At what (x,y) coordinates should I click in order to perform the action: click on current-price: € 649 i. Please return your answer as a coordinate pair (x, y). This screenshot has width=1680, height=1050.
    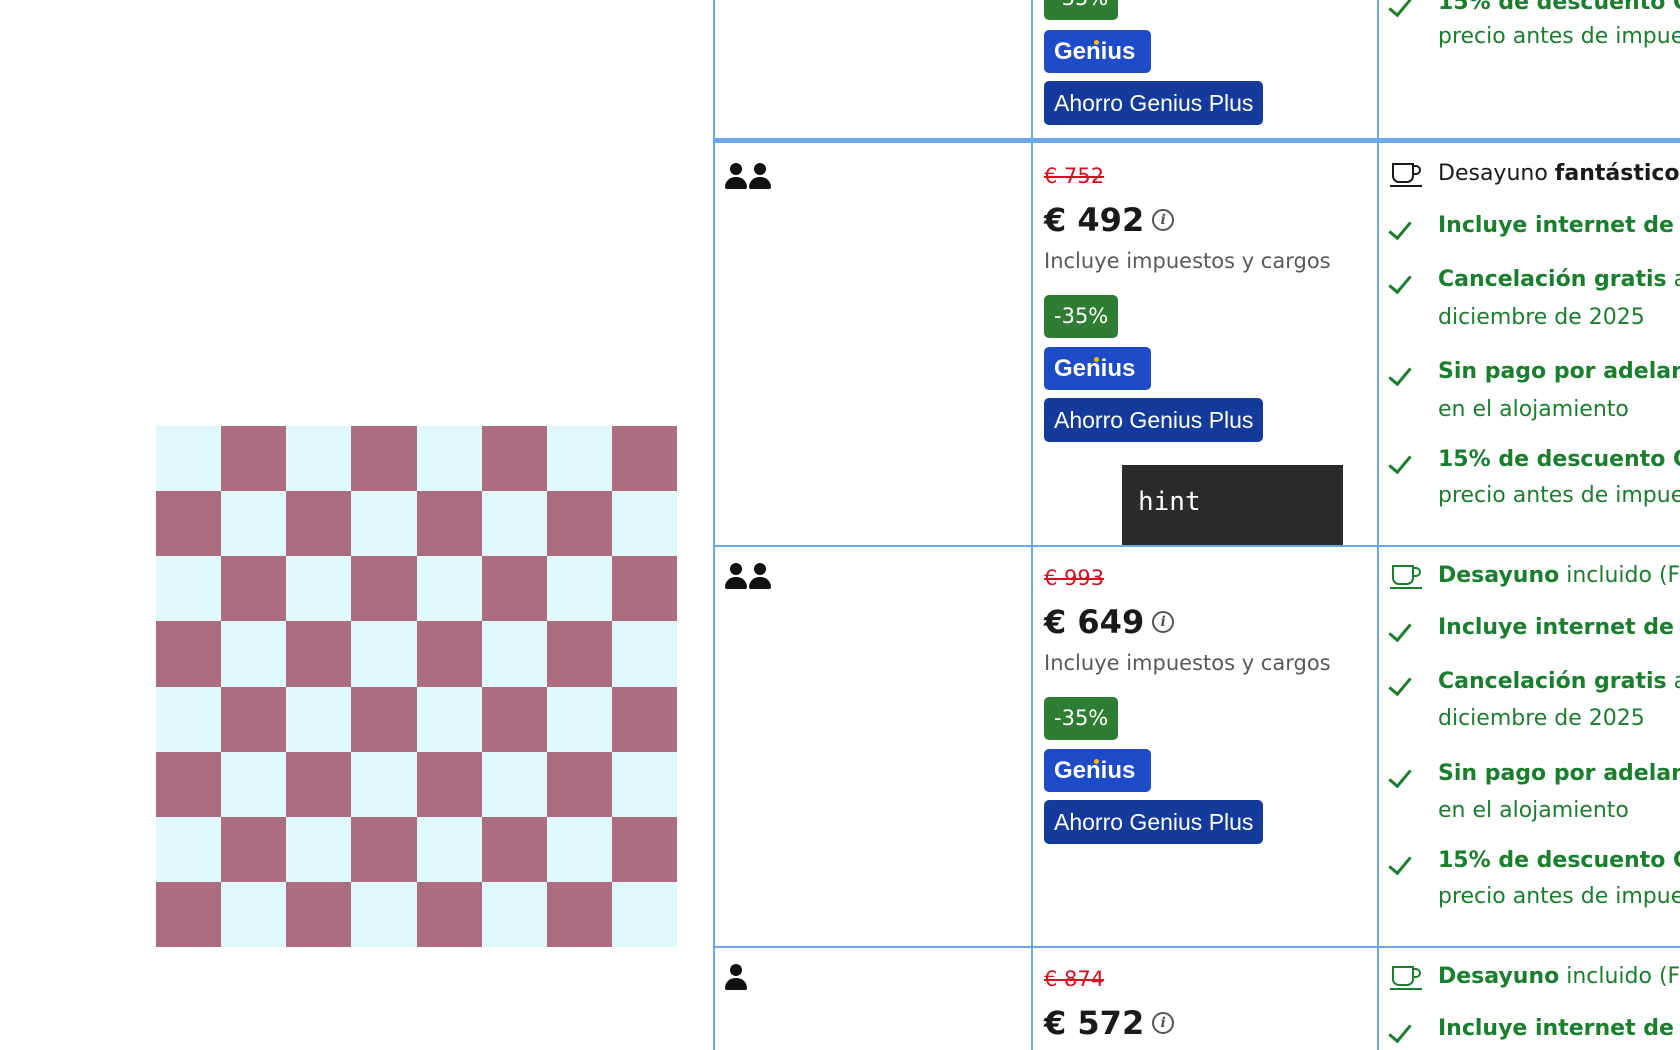
    Looking at the image, I should click on (1187, 622).